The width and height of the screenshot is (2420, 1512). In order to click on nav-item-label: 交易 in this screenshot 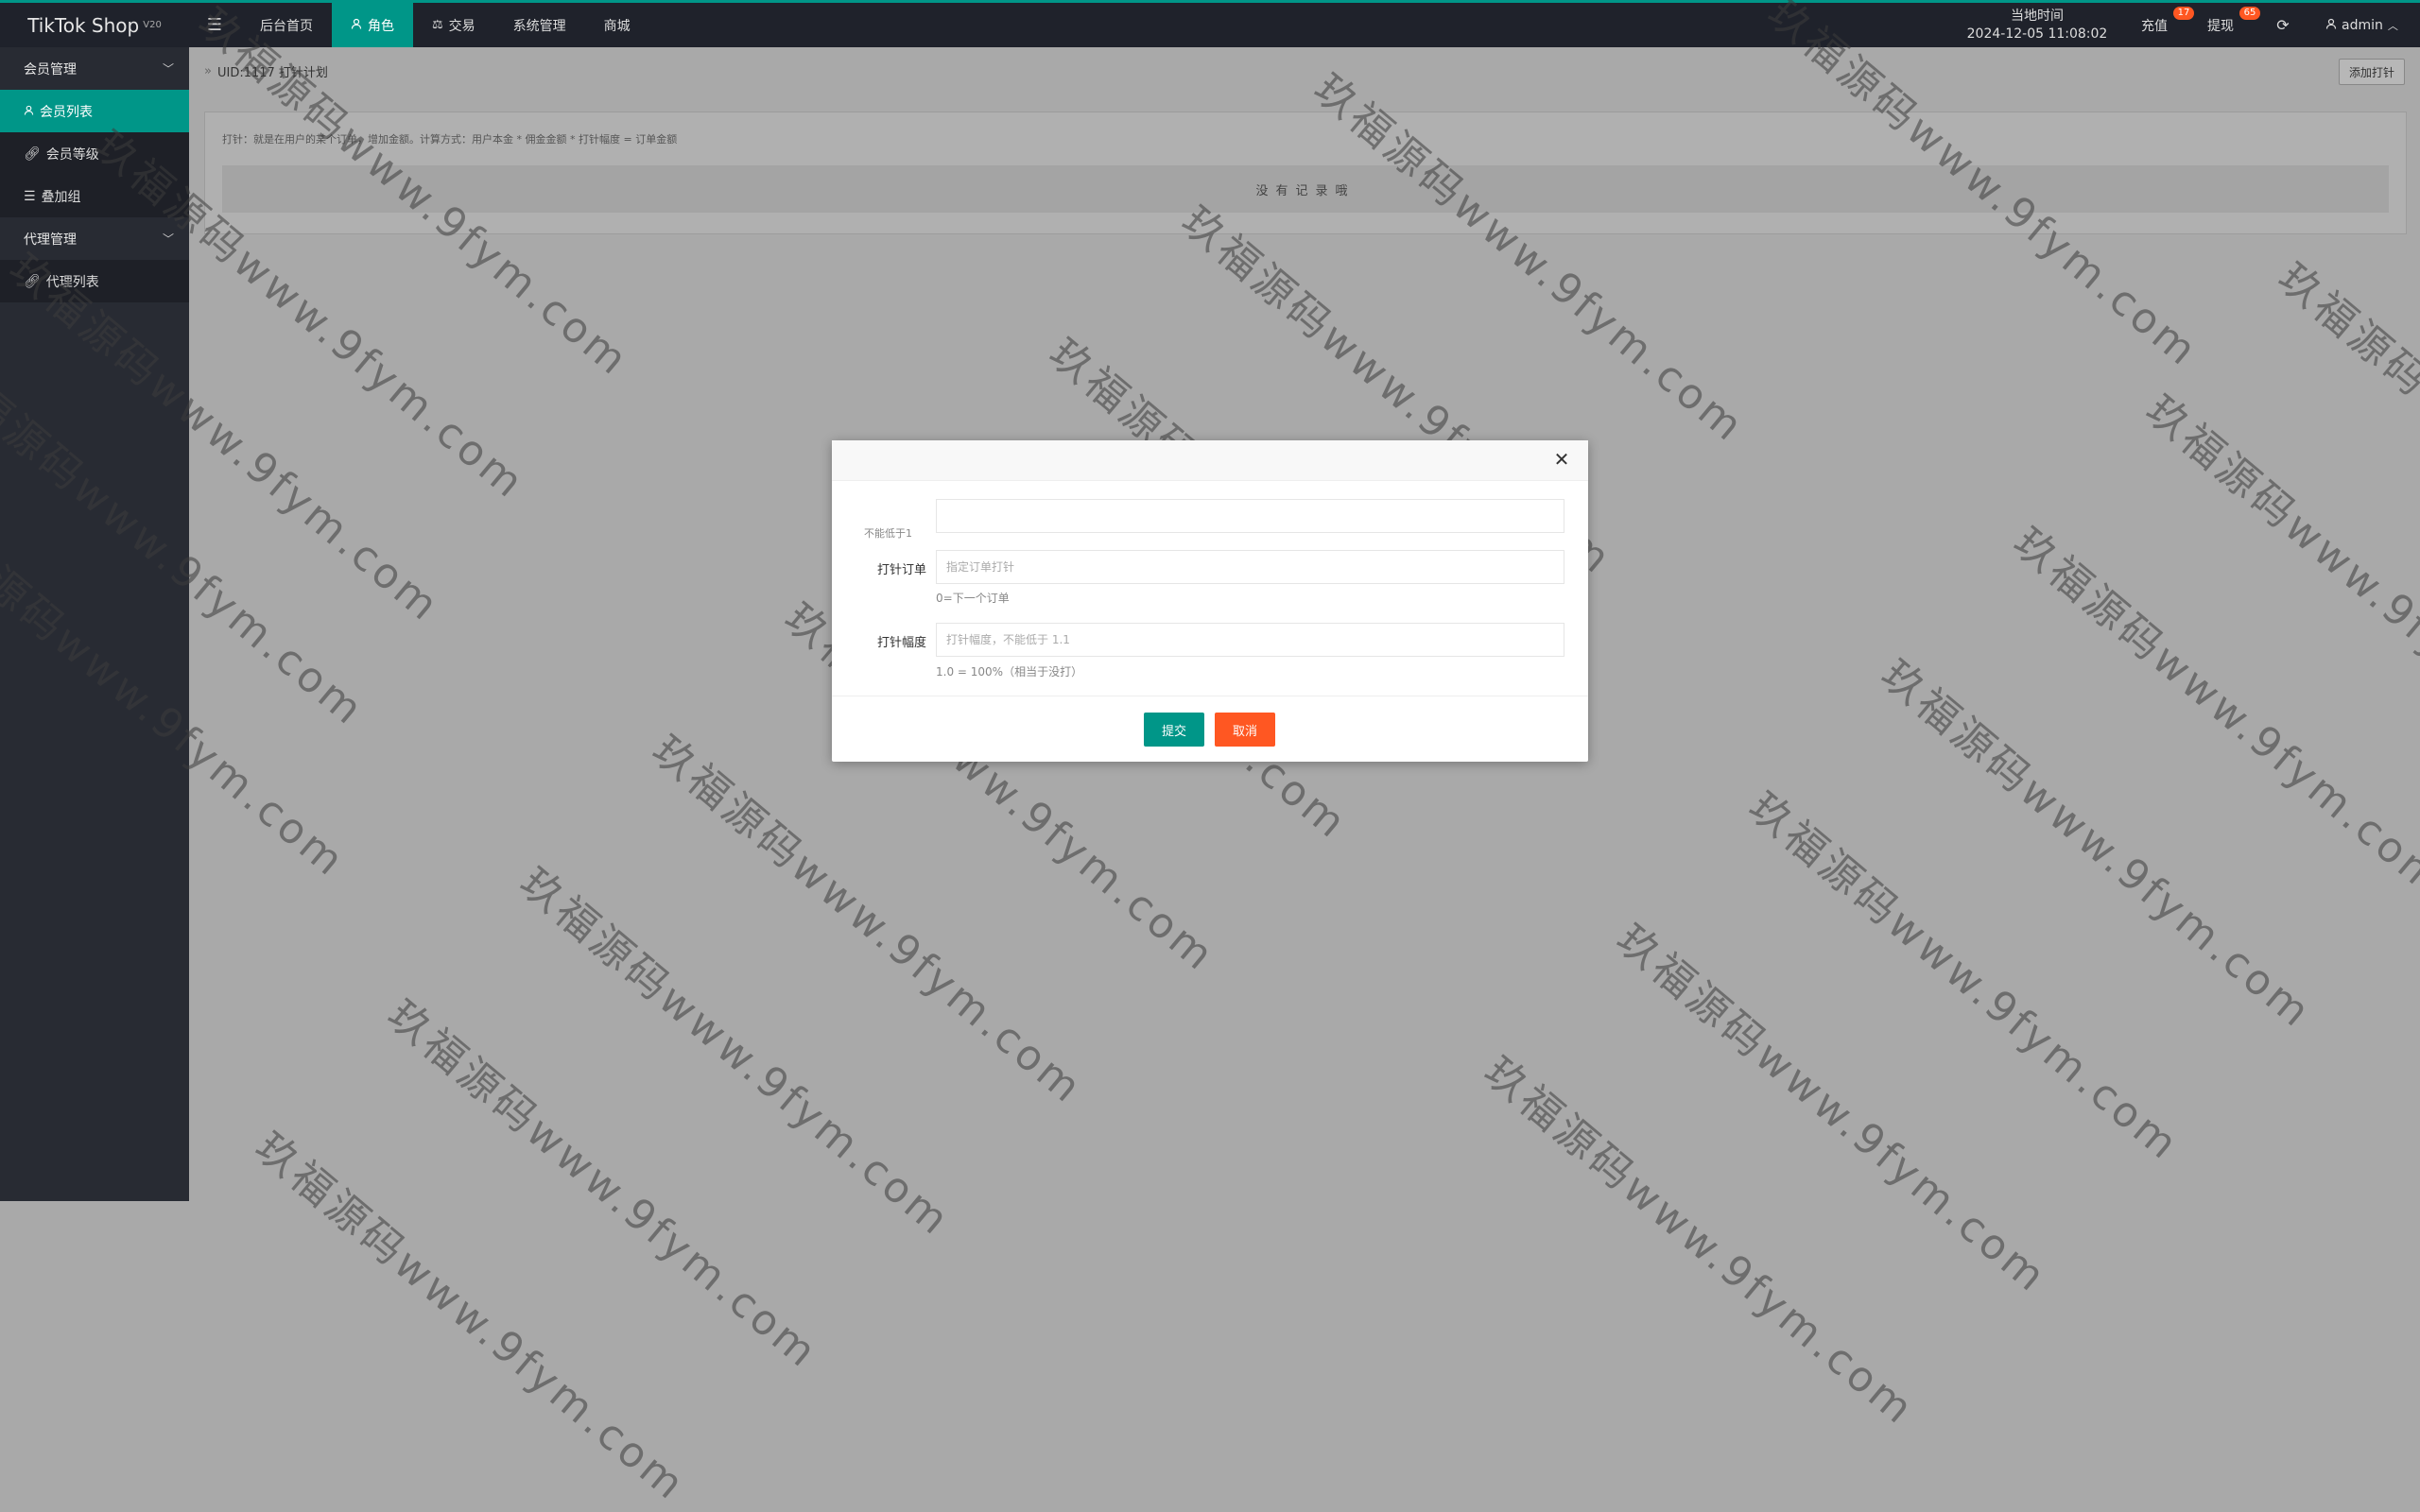, I will do `click(462, 26)`.